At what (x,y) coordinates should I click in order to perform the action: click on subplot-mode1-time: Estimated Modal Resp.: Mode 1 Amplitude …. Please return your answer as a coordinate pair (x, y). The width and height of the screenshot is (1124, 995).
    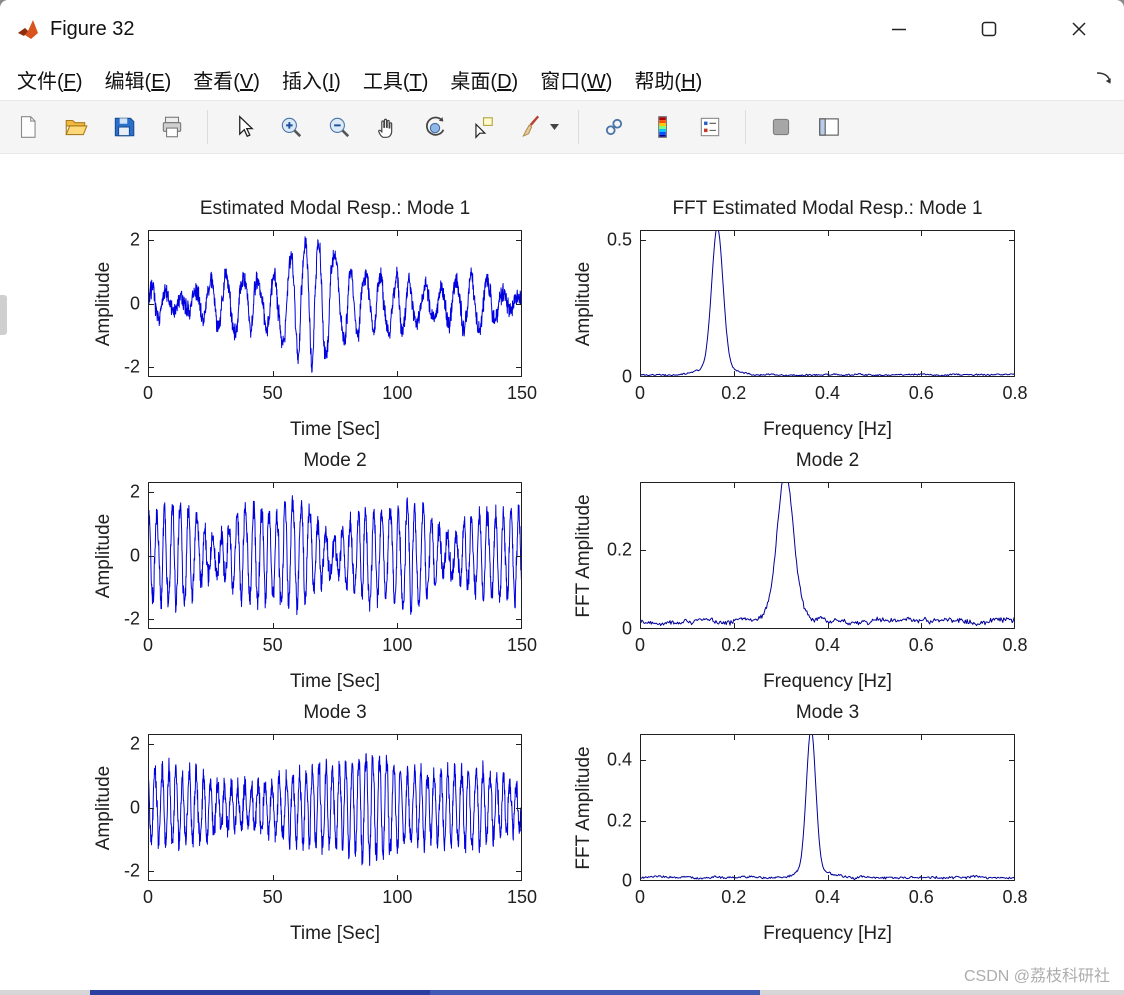
    Looking at the image, I should click on (315, 319).